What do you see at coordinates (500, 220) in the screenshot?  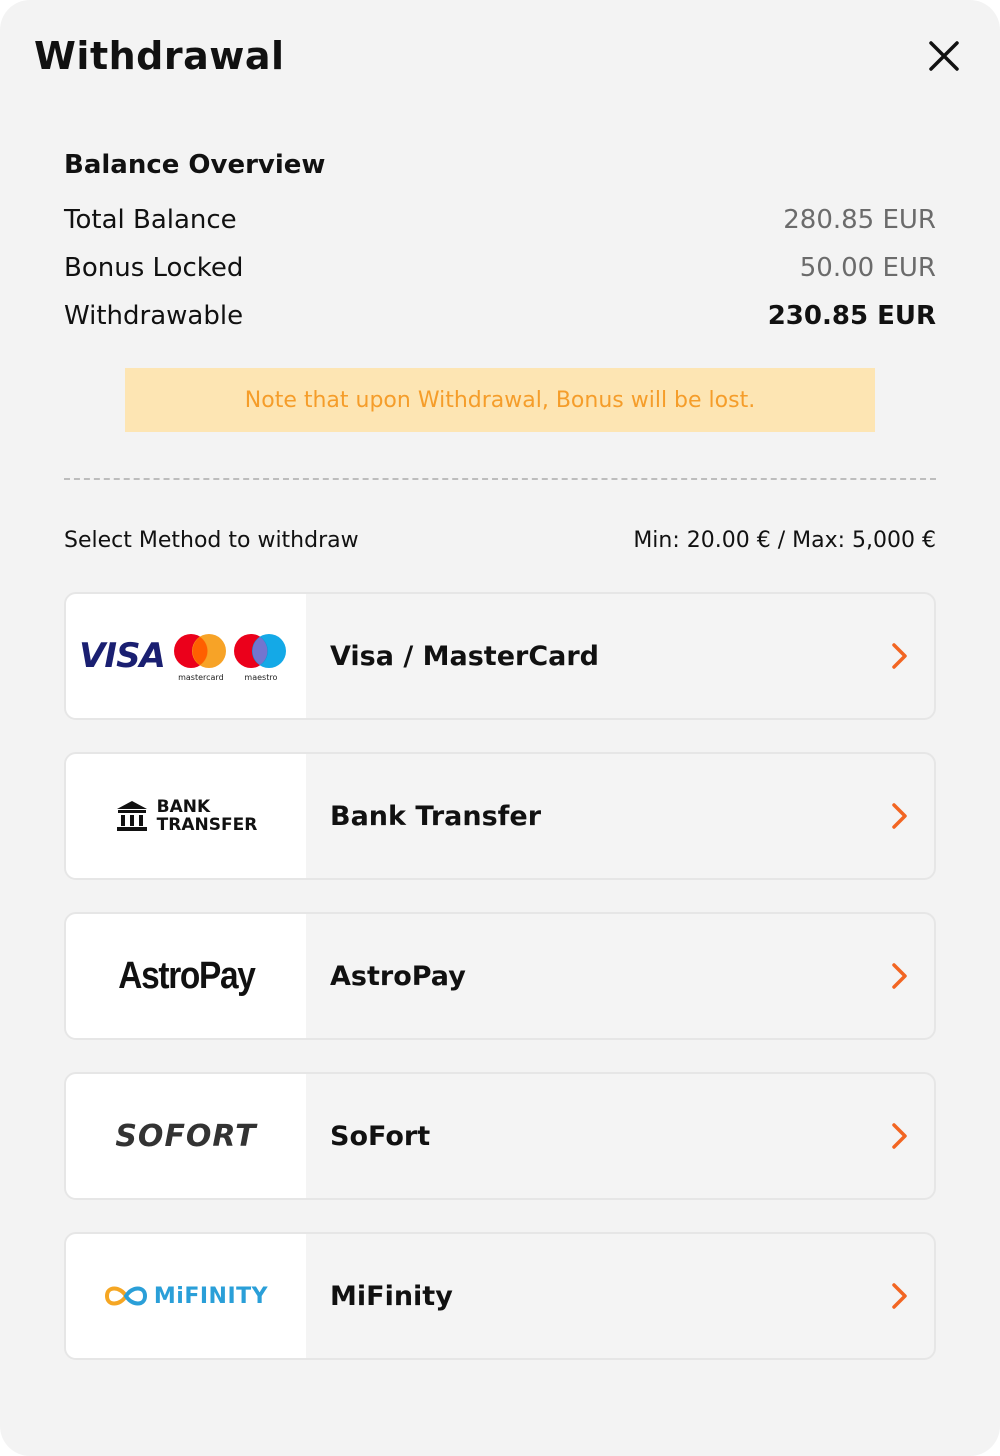 I see `total-balance-row: Total Balance 280.85 EUR` at bounding box center [500, 220].